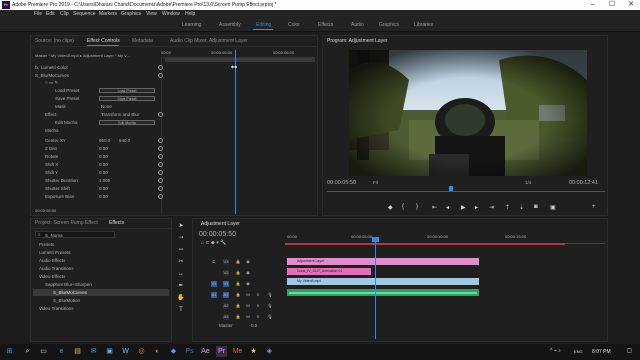  I want to click on tree-s-blurmotion: S_BlurMotion, so click(66, 300).